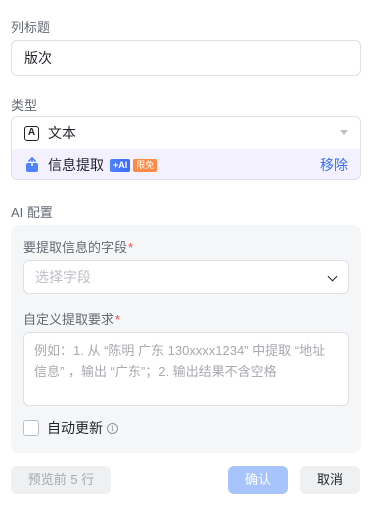  I want to click on caret-down-icon, so click(344, 132).